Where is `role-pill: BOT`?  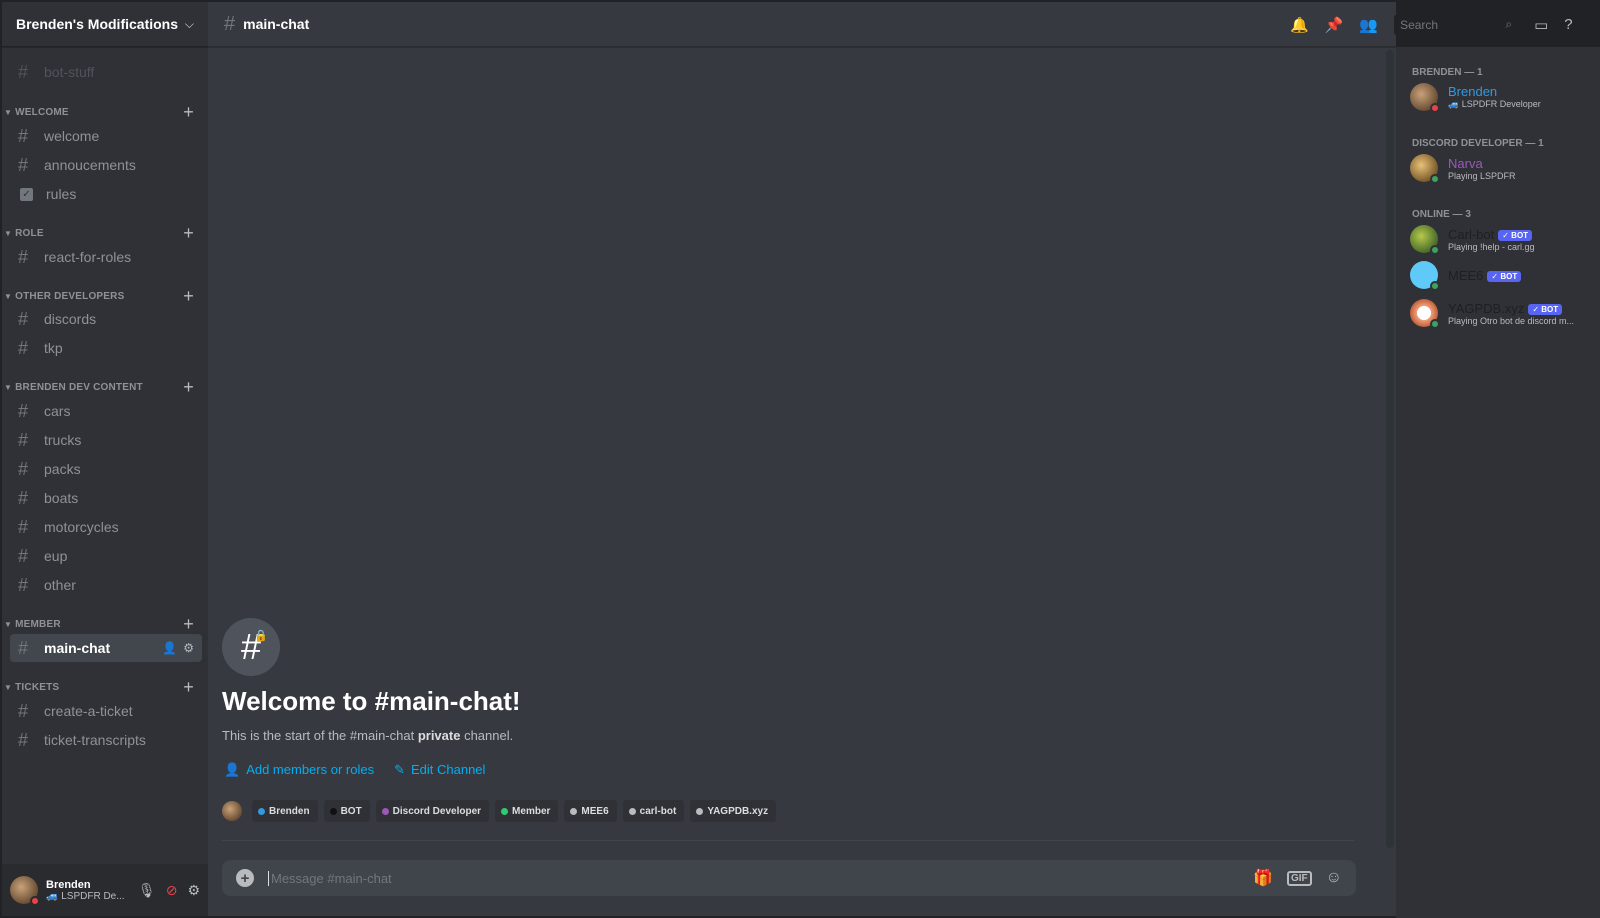
role-pill: BOT is located at coordinates (346, 811).